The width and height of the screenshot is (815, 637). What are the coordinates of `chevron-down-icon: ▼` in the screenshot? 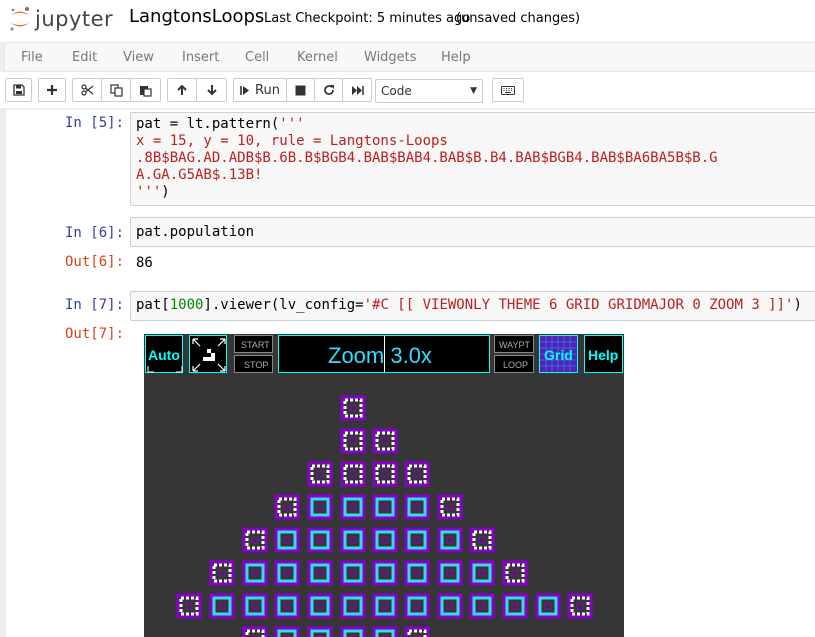 It's located at (473, 91).